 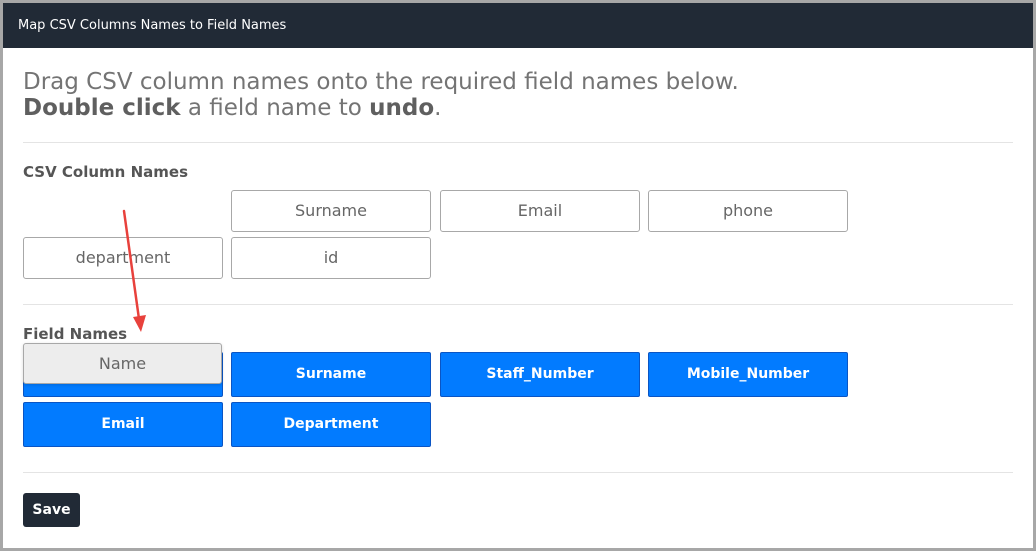 What do you see at coordinates (518, 25) in the screenshot?
I see `window-title: Map CSV Columns Names to Field Names` at bounding box center [518, 25].